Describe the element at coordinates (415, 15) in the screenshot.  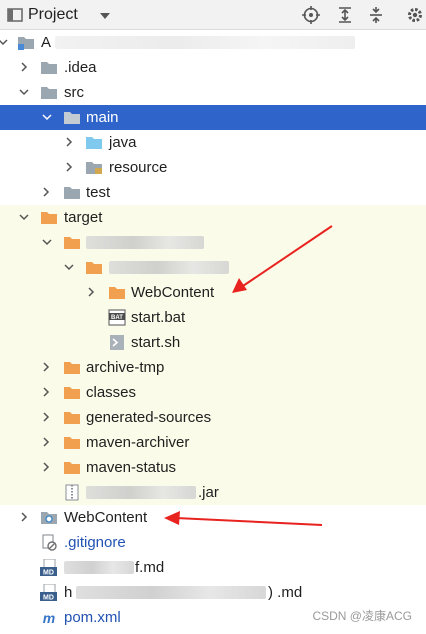
I see `settings-icon` at that location.